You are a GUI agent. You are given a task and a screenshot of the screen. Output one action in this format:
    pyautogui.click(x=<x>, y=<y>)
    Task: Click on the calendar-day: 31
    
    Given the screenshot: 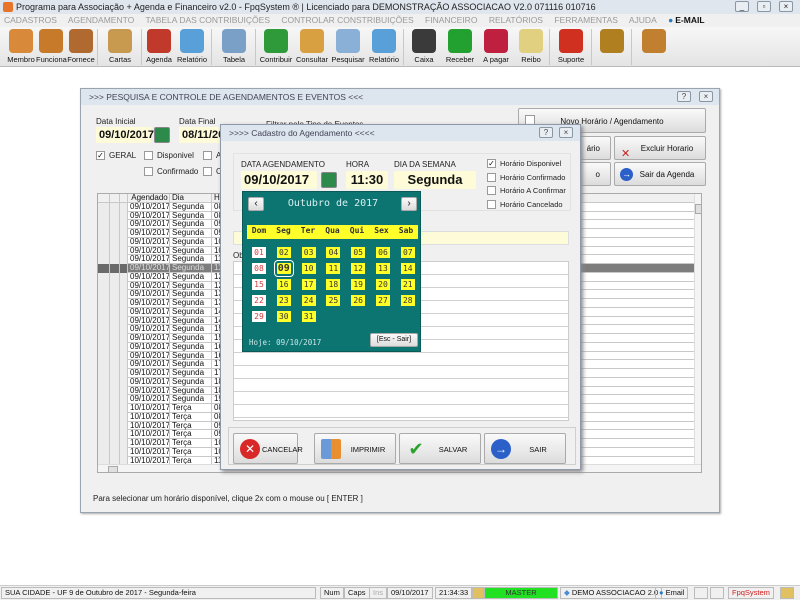 What is the action you would take?
    pyautogui.click(x=308, y=316)
    